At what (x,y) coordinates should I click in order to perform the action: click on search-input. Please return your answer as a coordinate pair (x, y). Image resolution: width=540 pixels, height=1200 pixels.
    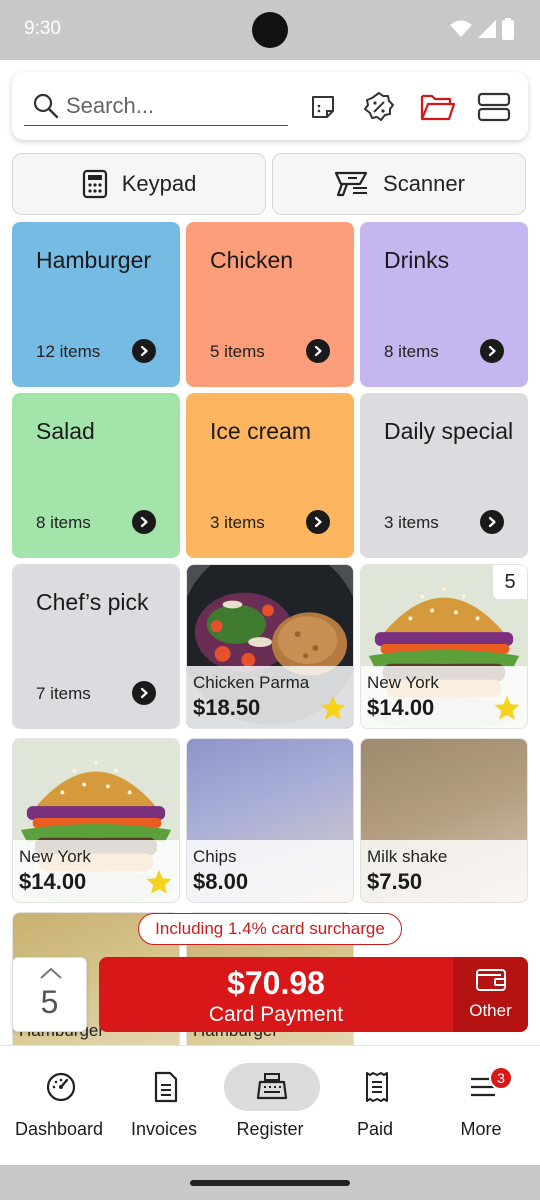
    Looking at the image, I should click on (171, 105).